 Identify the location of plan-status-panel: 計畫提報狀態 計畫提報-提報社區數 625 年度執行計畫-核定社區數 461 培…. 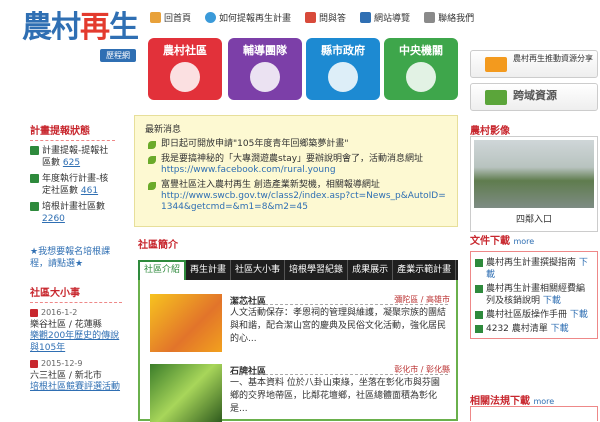
(72, 173).